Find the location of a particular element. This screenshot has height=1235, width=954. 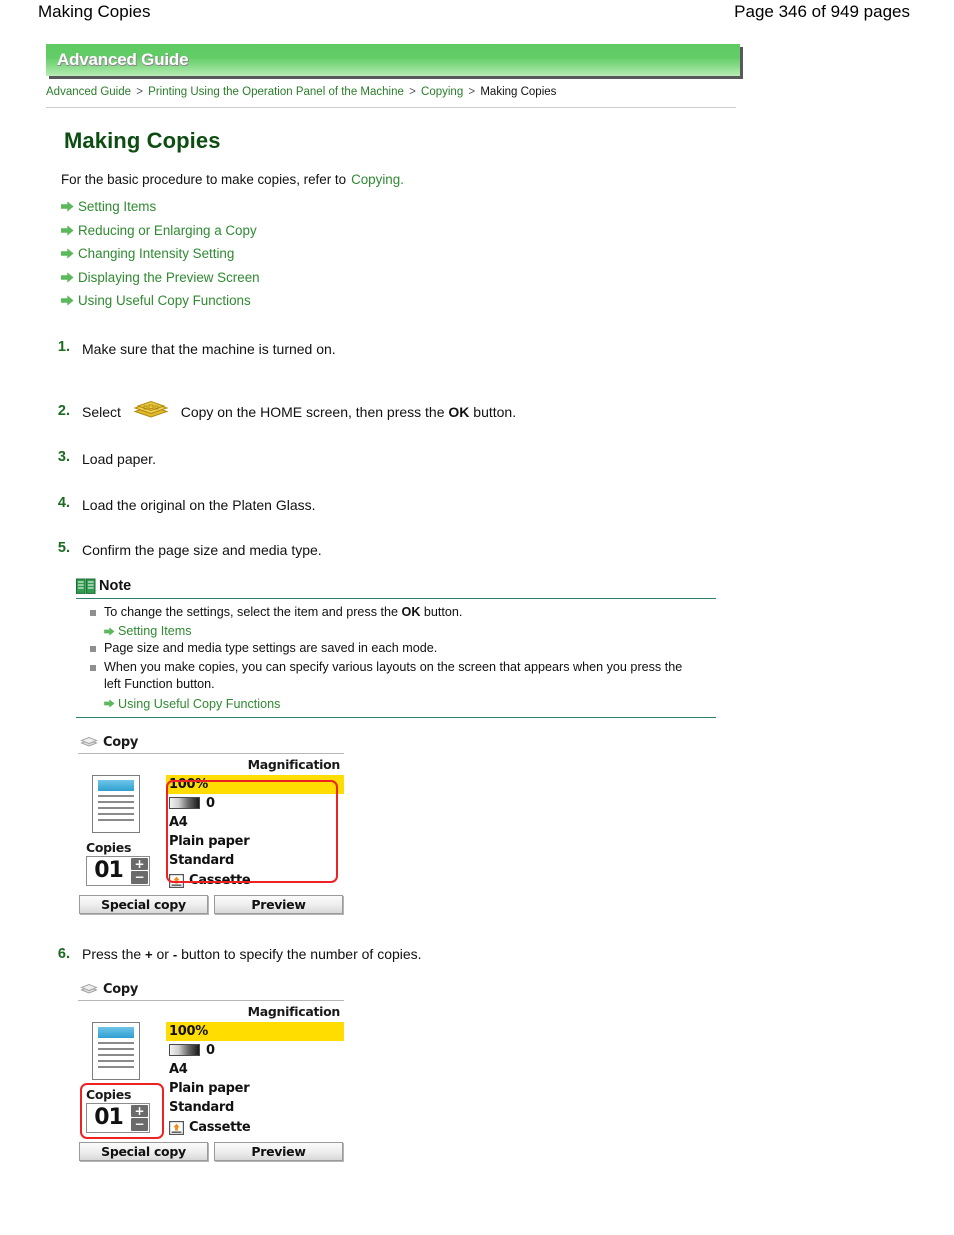

minus-button-label: - is located at coordinates (175, 954).